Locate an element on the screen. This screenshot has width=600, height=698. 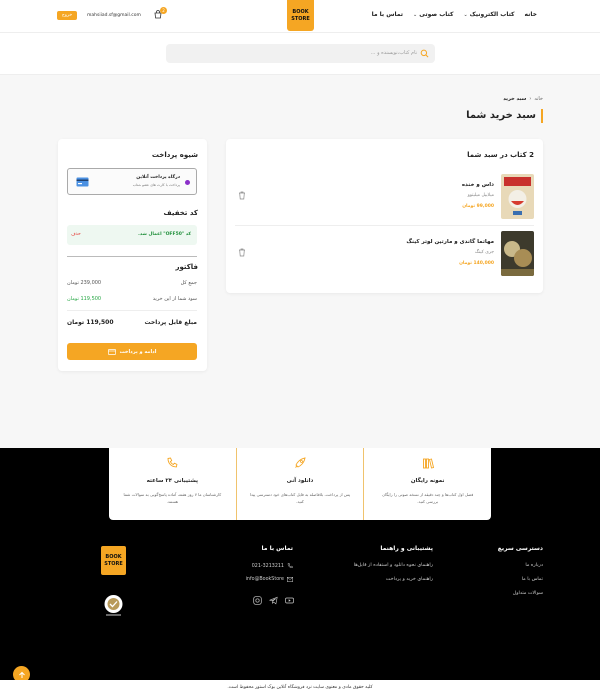
logout-button: خروج is located at coordinates (67, 15).